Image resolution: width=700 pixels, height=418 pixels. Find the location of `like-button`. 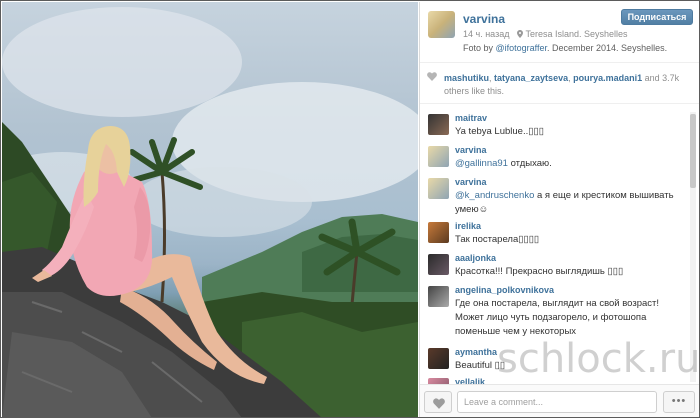

like-button is located at coordinates (438, 402).